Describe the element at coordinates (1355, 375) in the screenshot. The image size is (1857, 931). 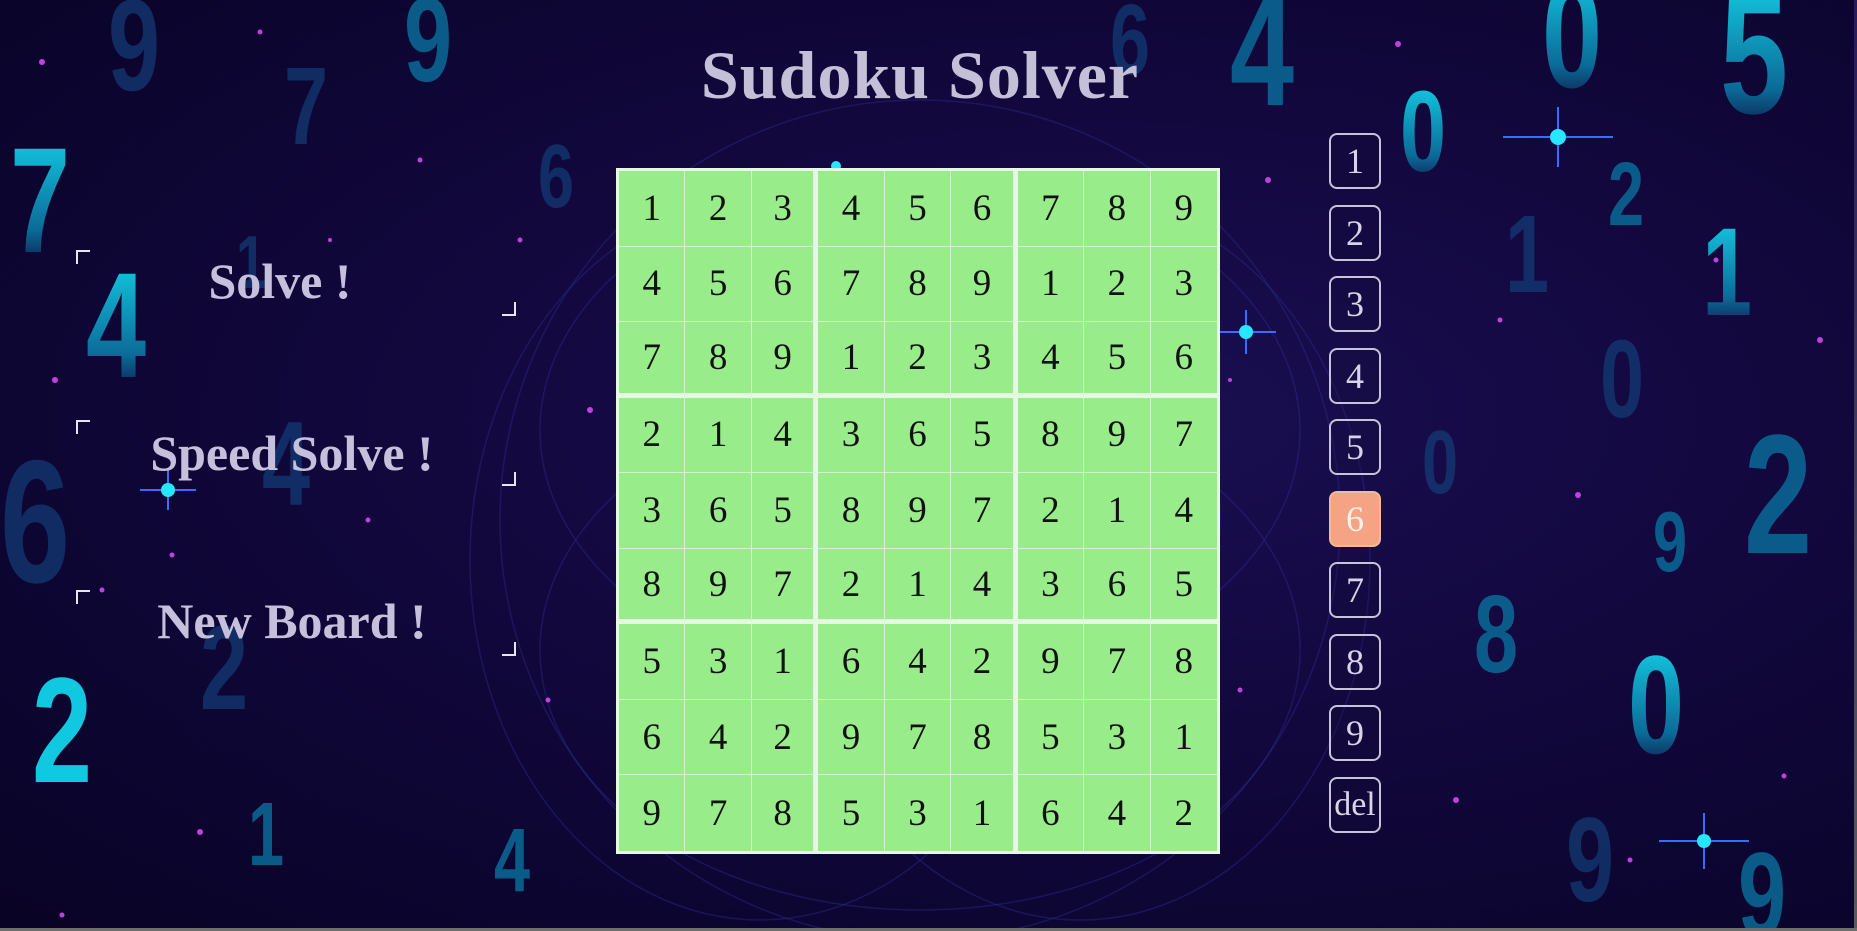
I see `number-key-4: 4` at that location.